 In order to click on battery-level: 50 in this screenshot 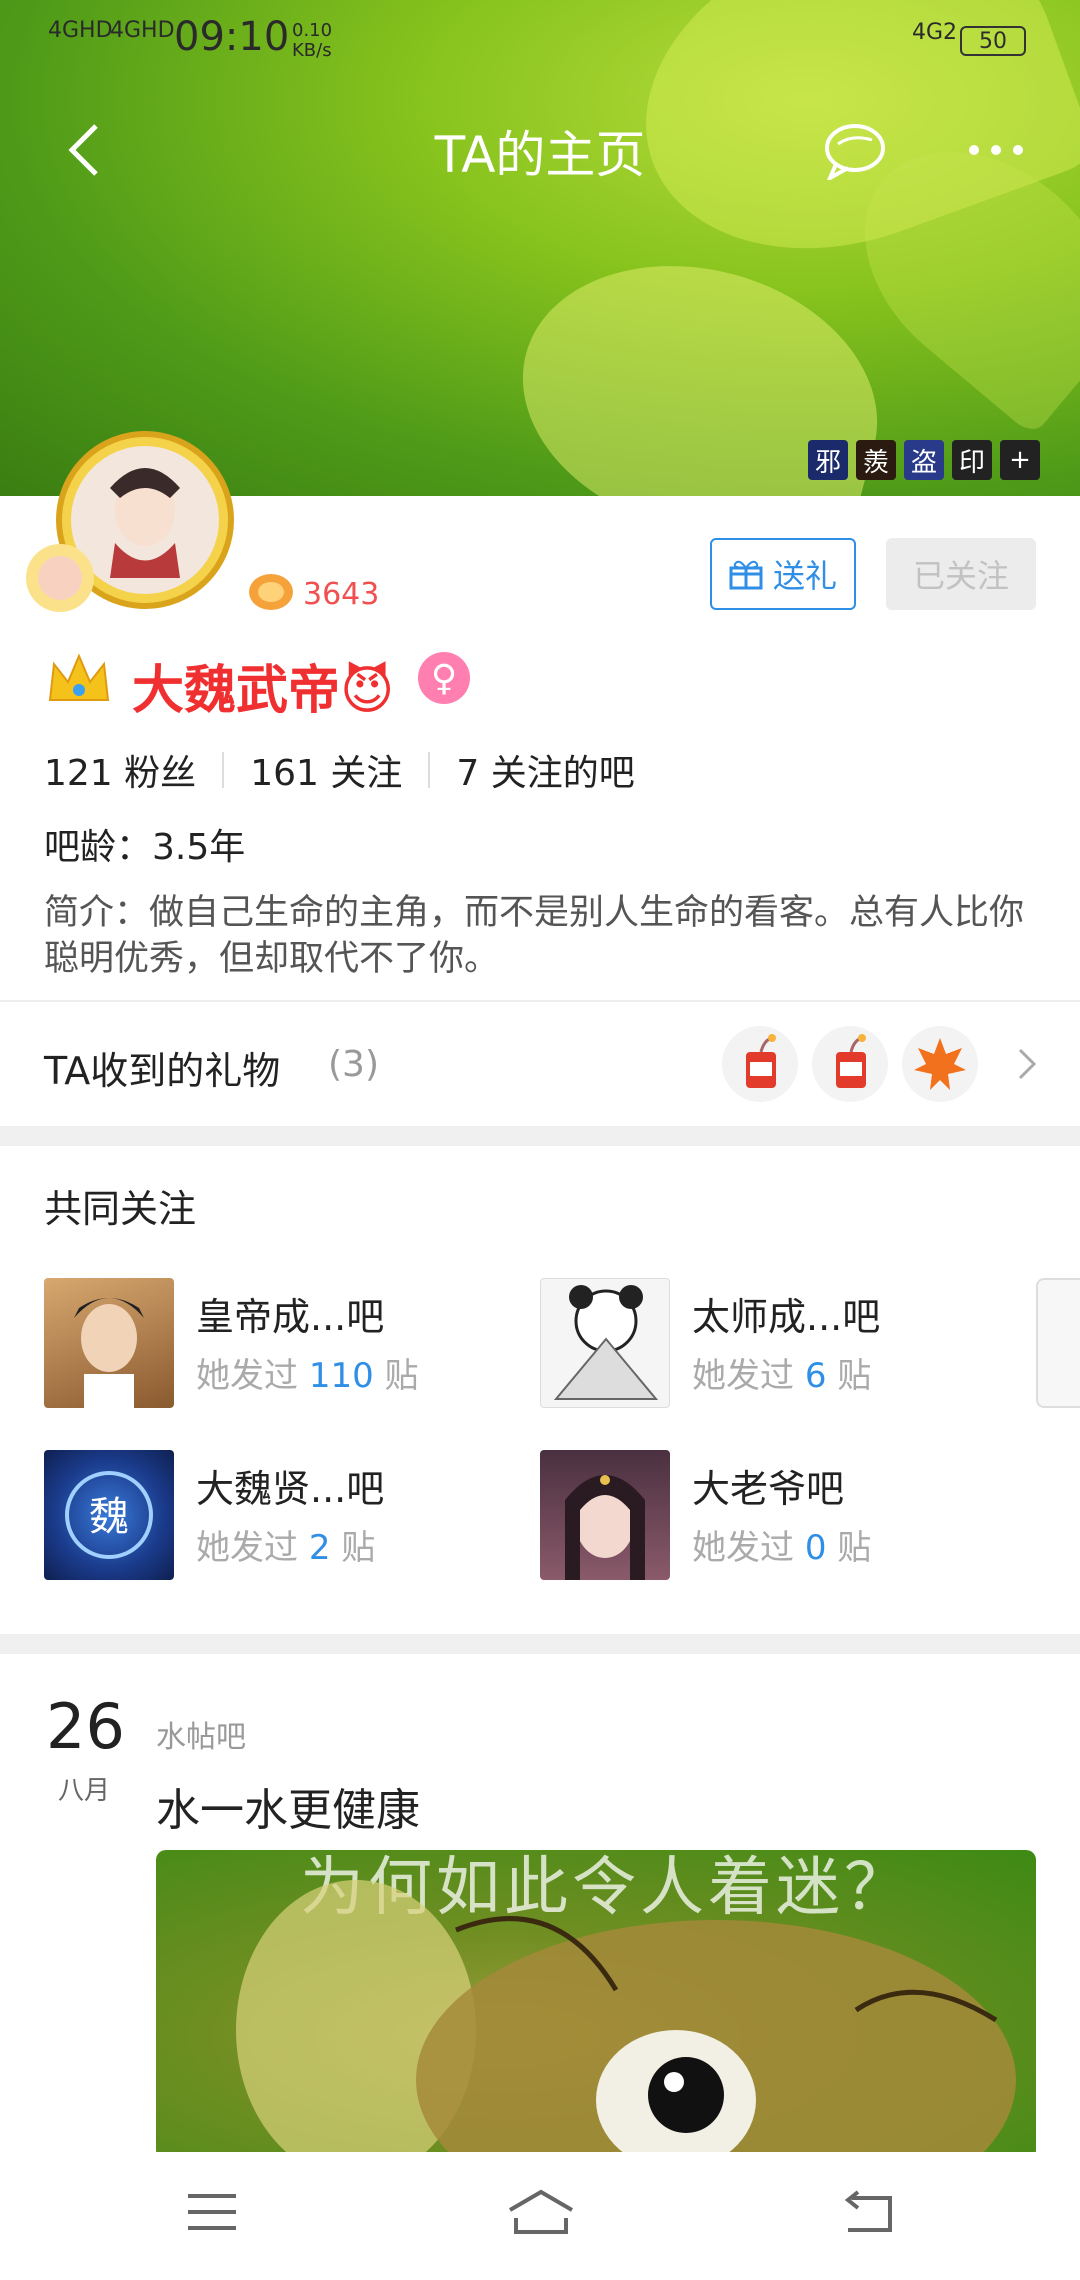, I will do `click(993, 41)`.